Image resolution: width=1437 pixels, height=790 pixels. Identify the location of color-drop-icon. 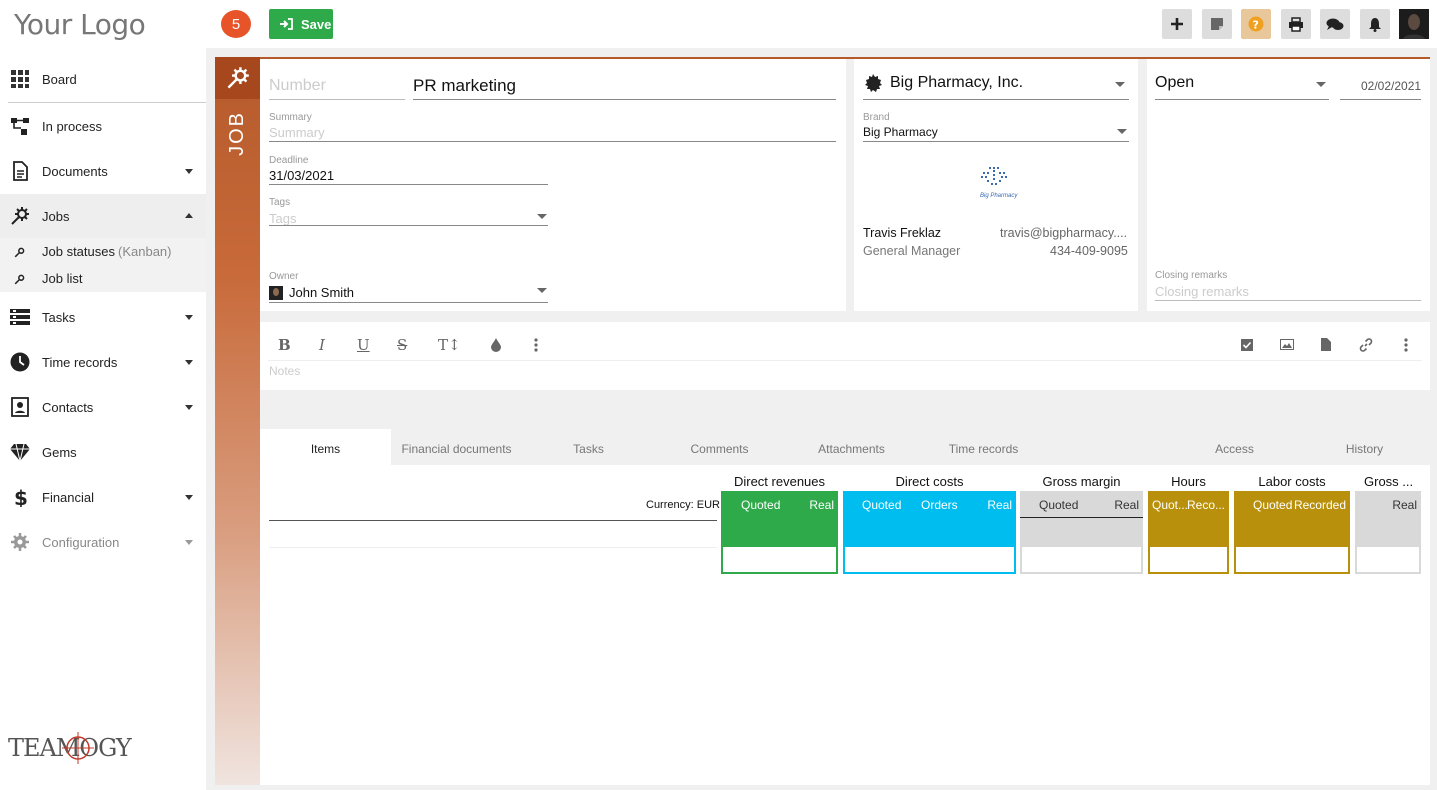
(496, 345).